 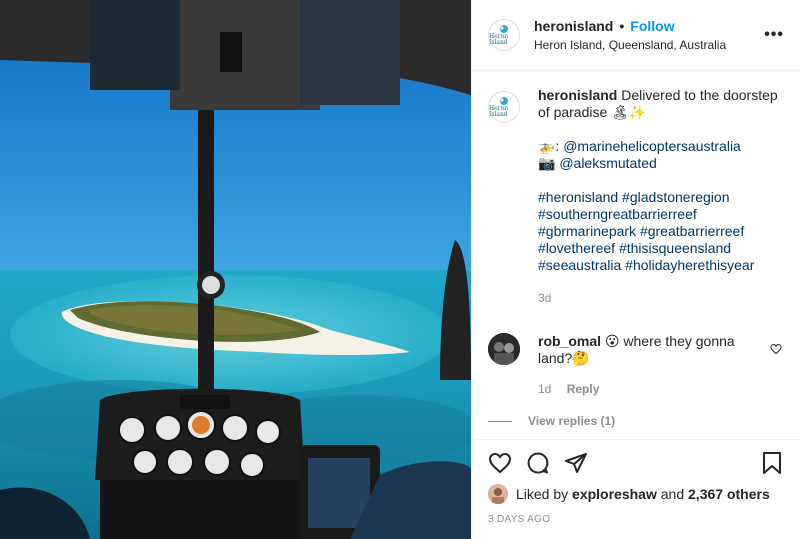 I want to click on credit-line-1: 🚁: @marinehelicoptersaustralia, so click(x=658, y=146).